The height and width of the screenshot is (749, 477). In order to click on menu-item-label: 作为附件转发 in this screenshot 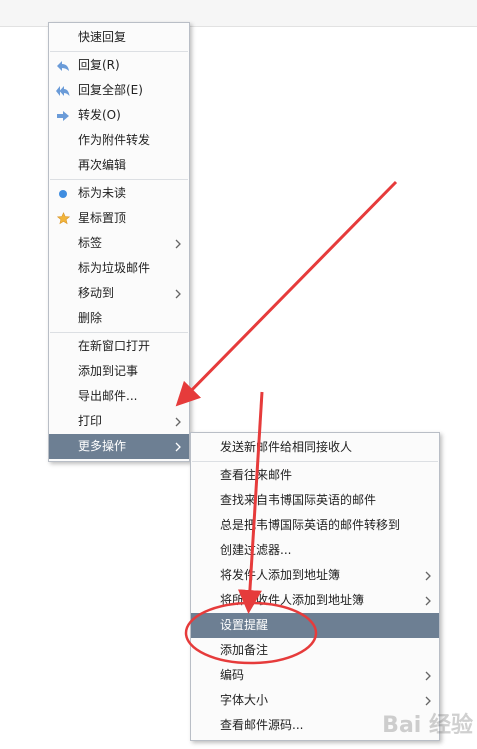, I will do `click(114, 140)`.